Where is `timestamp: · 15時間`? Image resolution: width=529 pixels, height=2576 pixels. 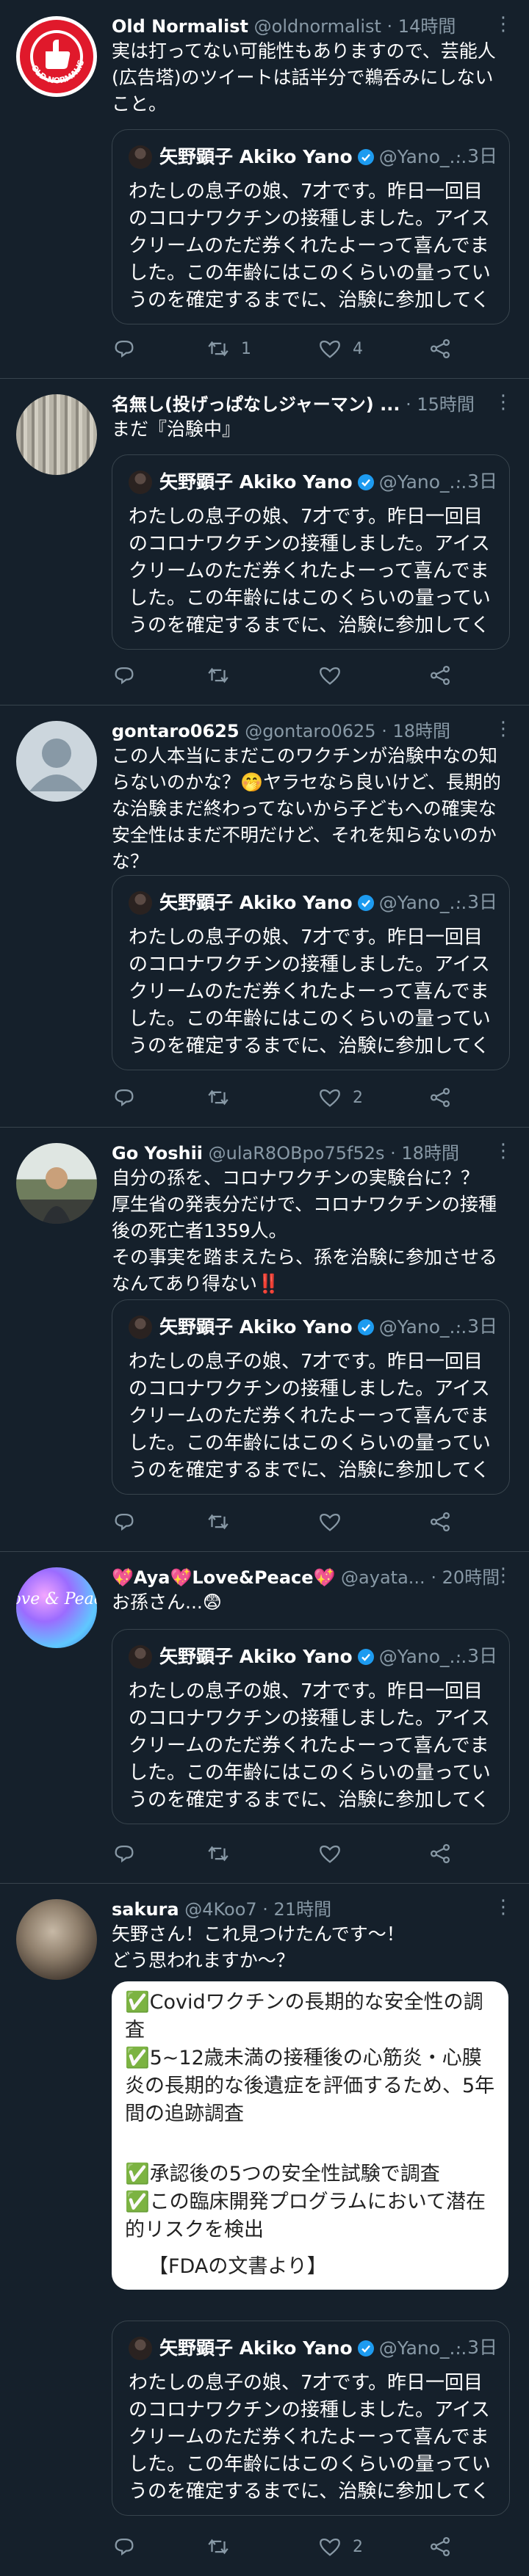 timestamp: · 15時間 is located at coordinates (440, 405).